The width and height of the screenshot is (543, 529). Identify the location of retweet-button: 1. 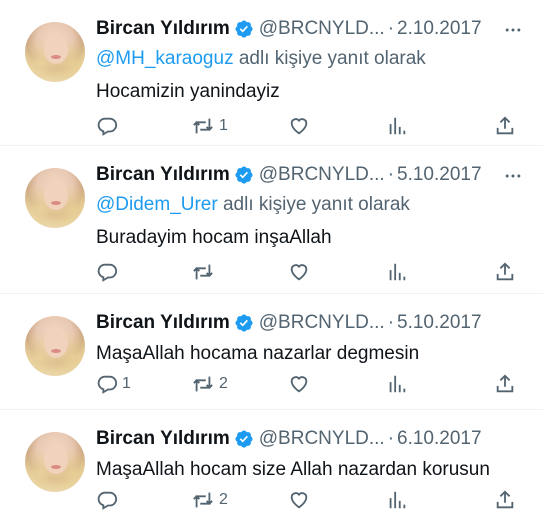
(209, 126).